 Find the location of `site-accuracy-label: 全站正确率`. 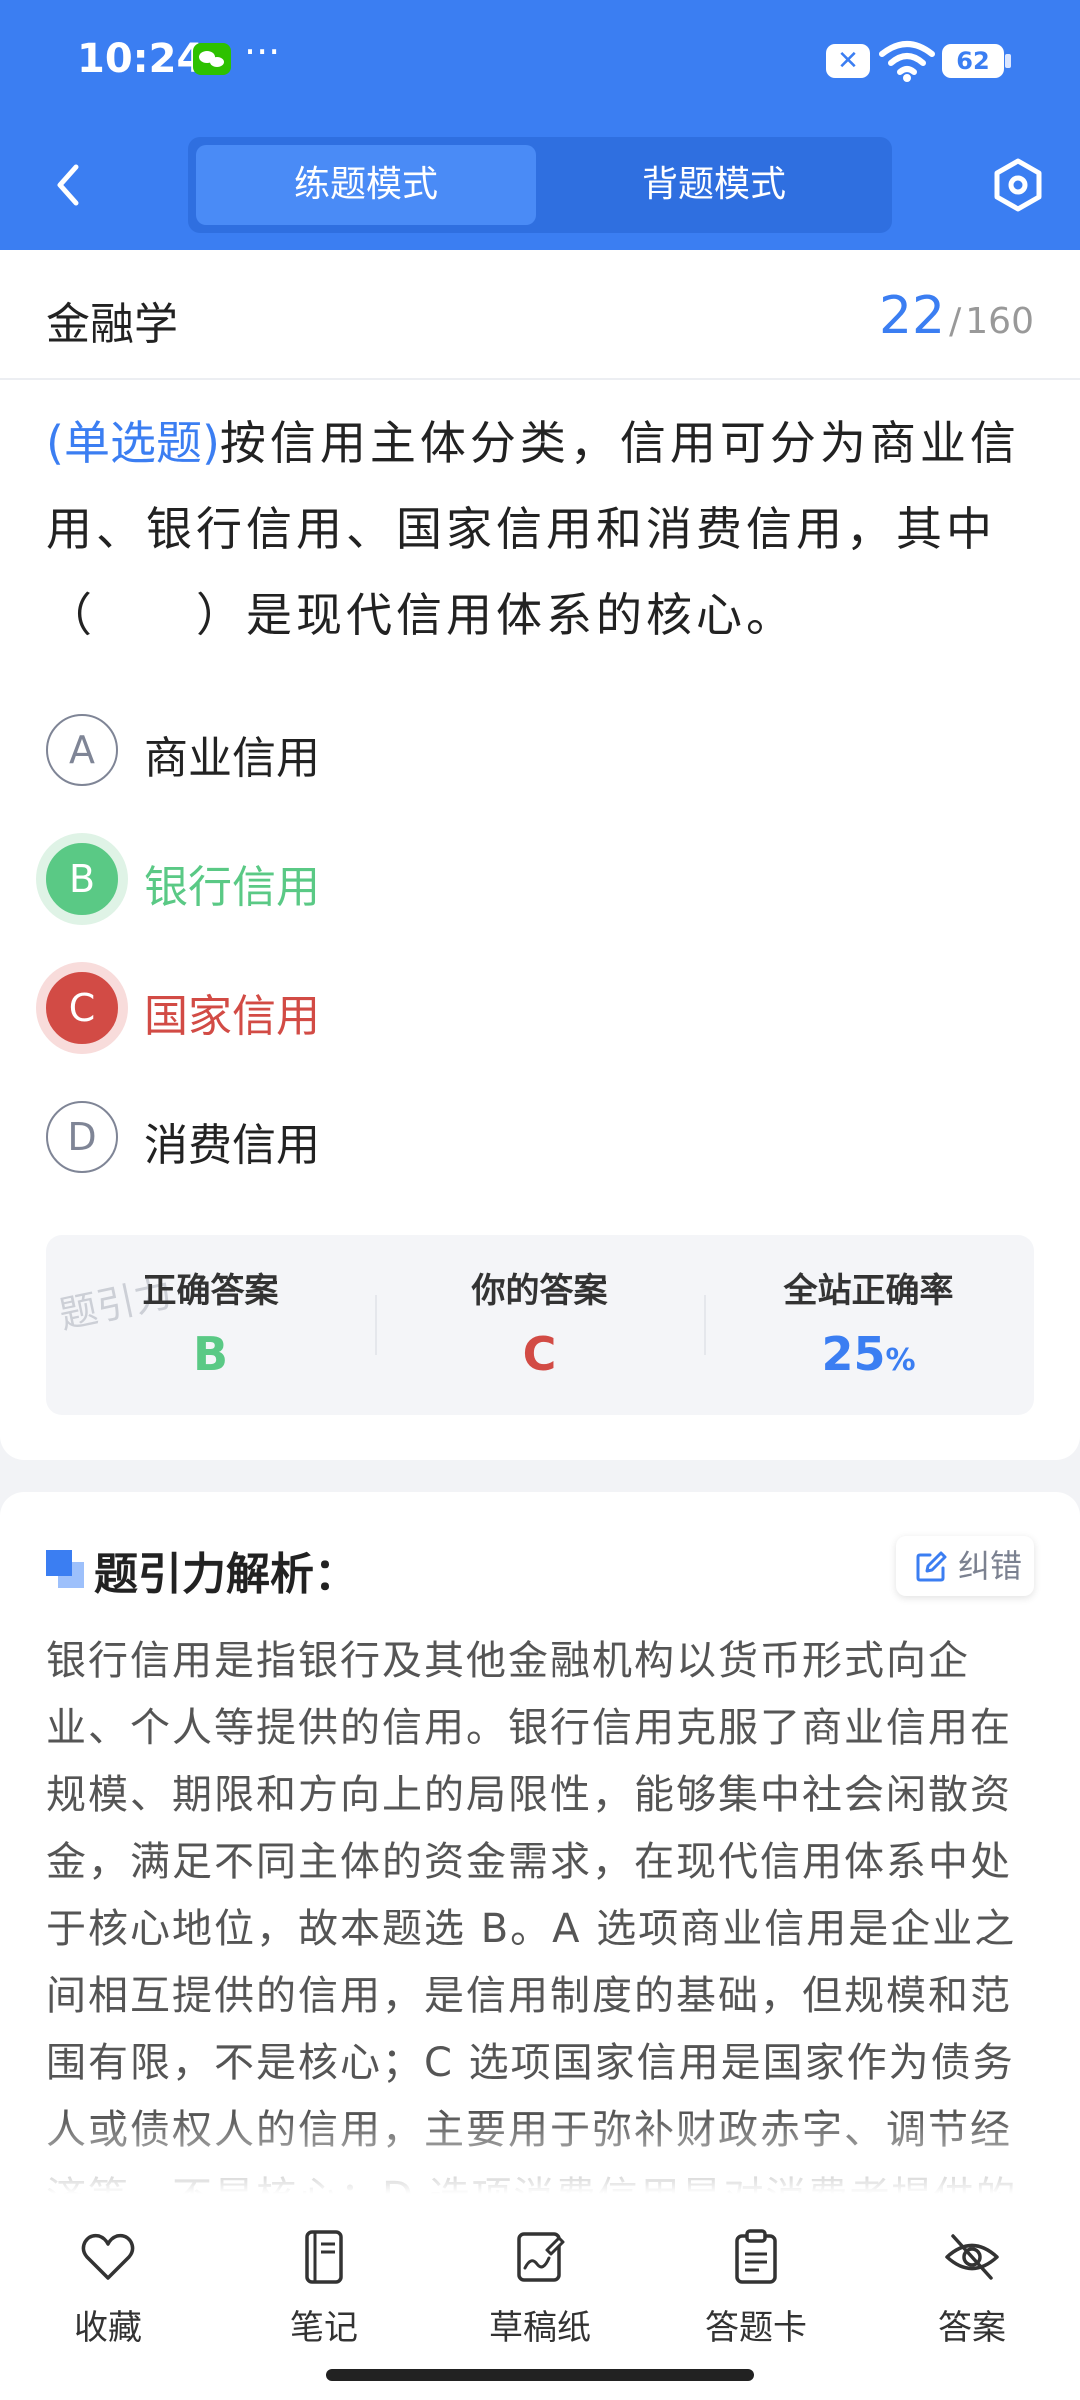

site-accuracy-label: 全站正确率 is located at coordinates (868, 1291).